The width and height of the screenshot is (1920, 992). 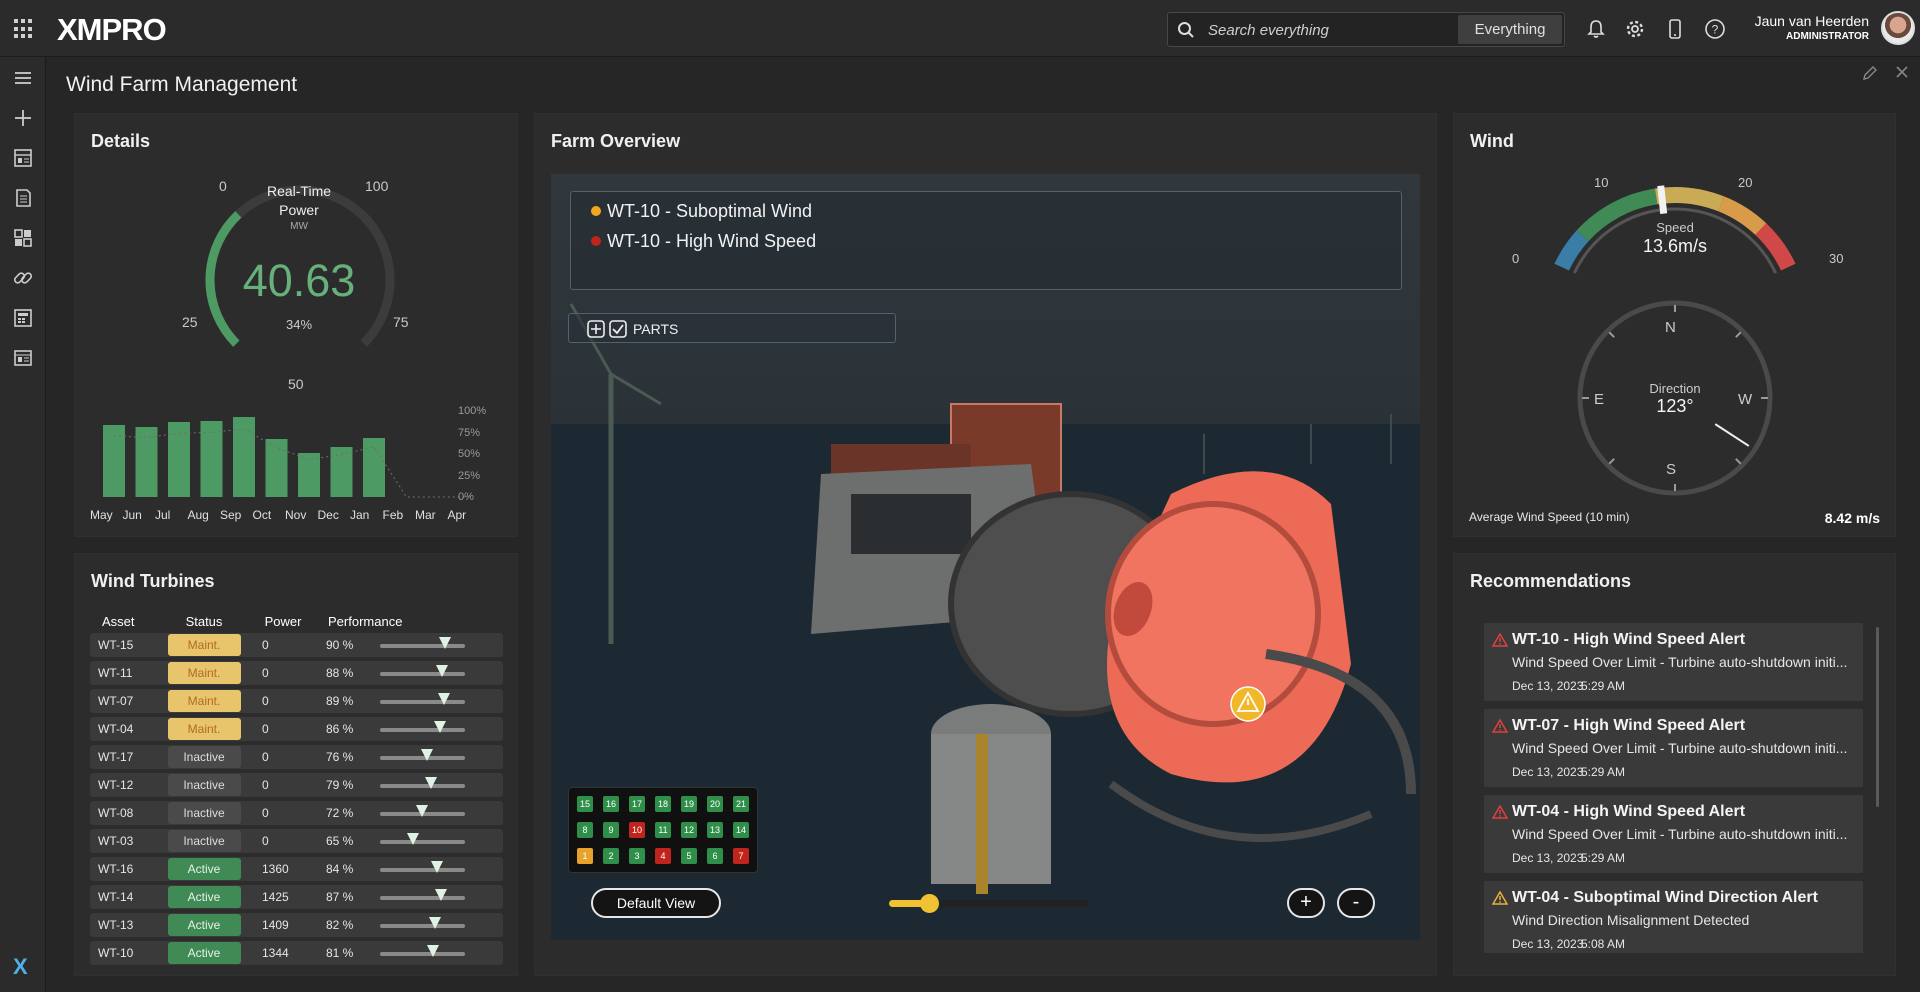 What do you see at coordinates (715, 830) in the screenshot?
I see `turbine-cell: 13` at bounding box center [715, 830].